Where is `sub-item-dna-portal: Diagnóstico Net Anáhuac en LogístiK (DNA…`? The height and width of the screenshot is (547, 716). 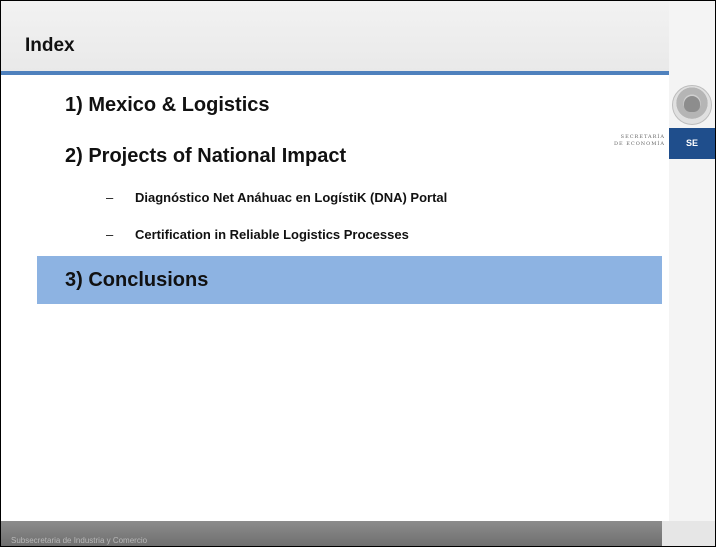 sub-item-dna-portal: Diagnóstico Net Anáhuac en LogístiK (DNA… is located at coordinates (291, 197).